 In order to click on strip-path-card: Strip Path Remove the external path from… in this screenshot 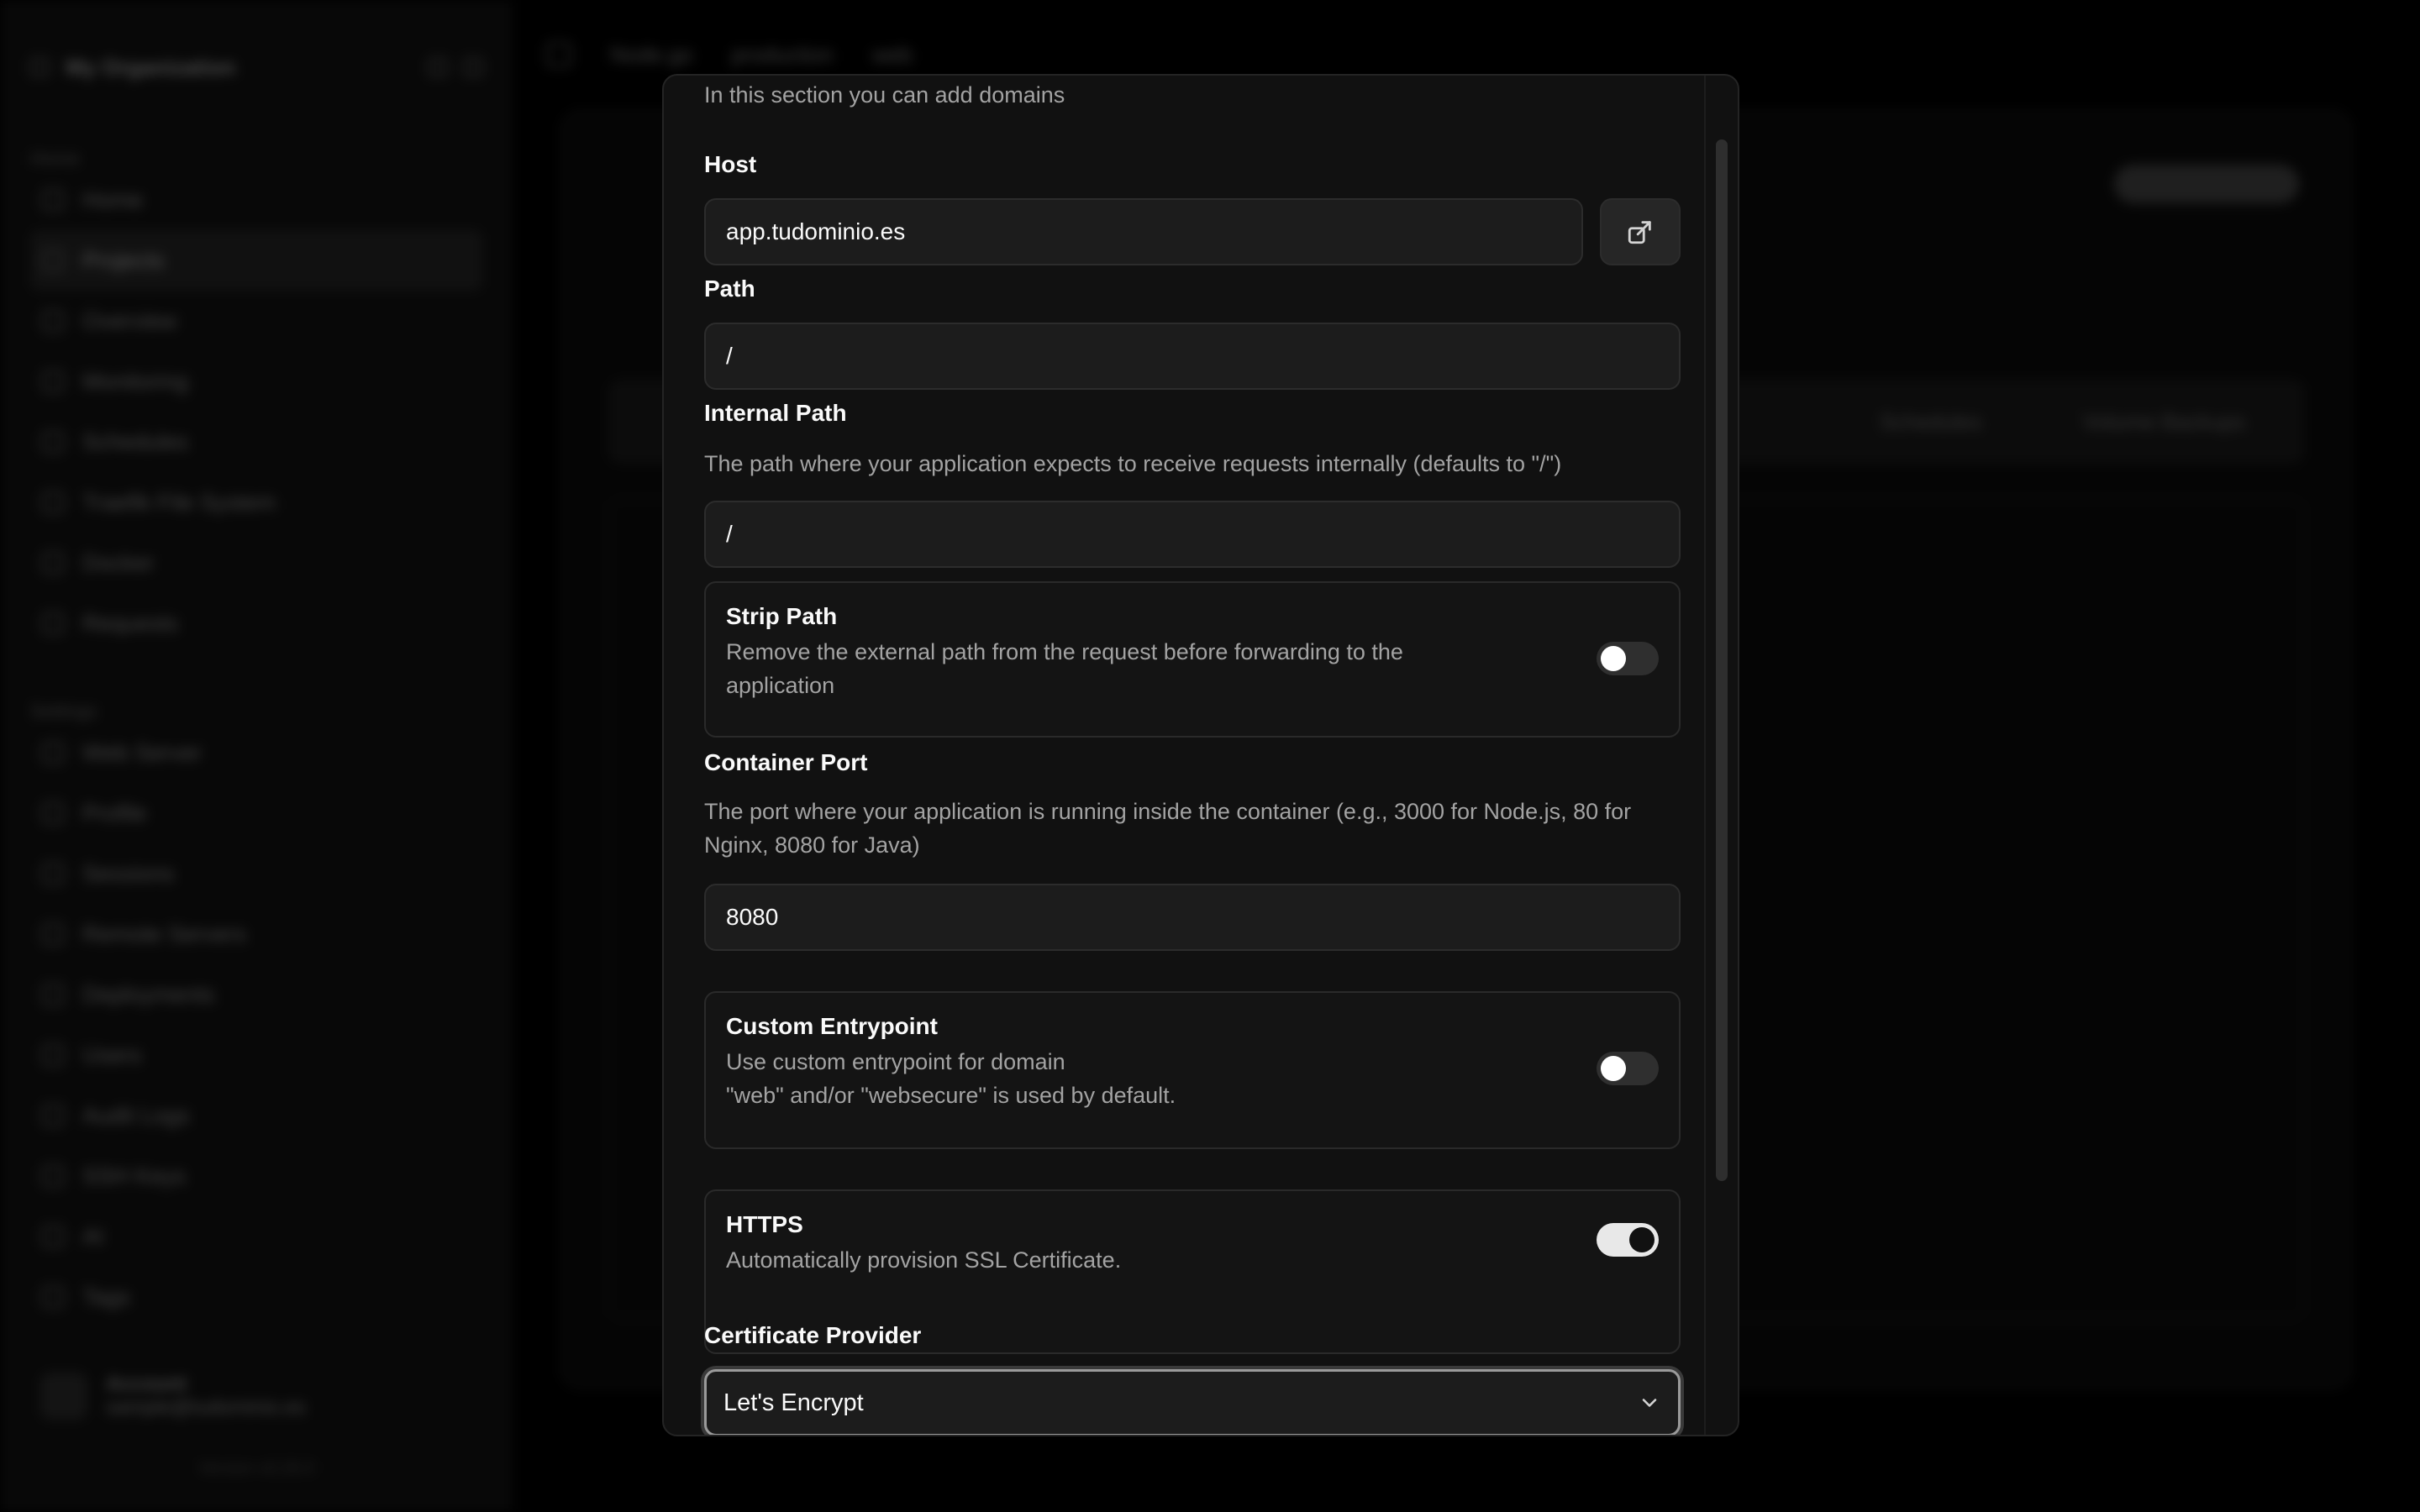, I will do `click(1193, 659)`.